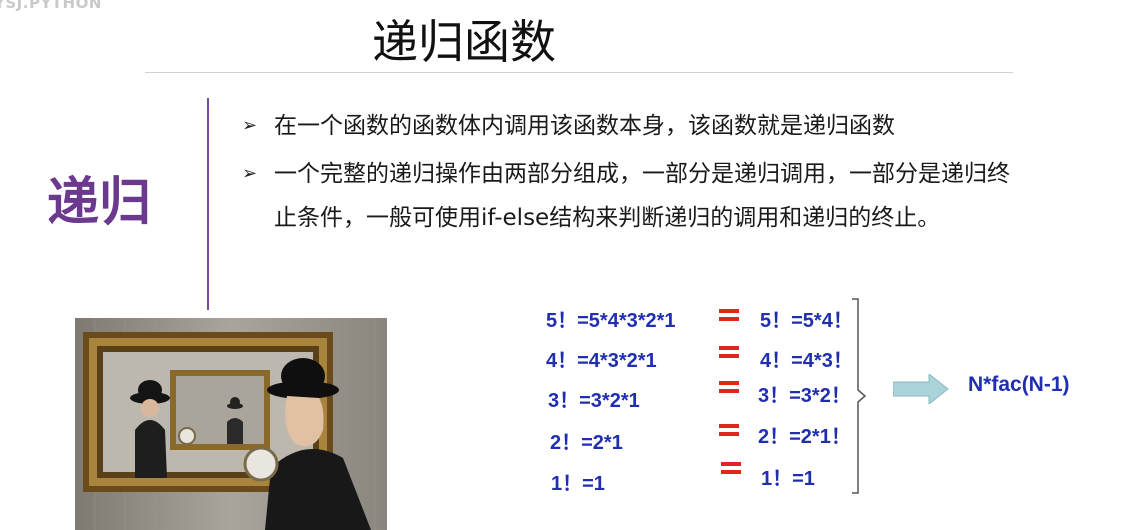 The image size is (1145, 530). Describe the element at coordinates (586, 443) in the screenshot. I see `factorial-left: 2！=2*1` at that location.